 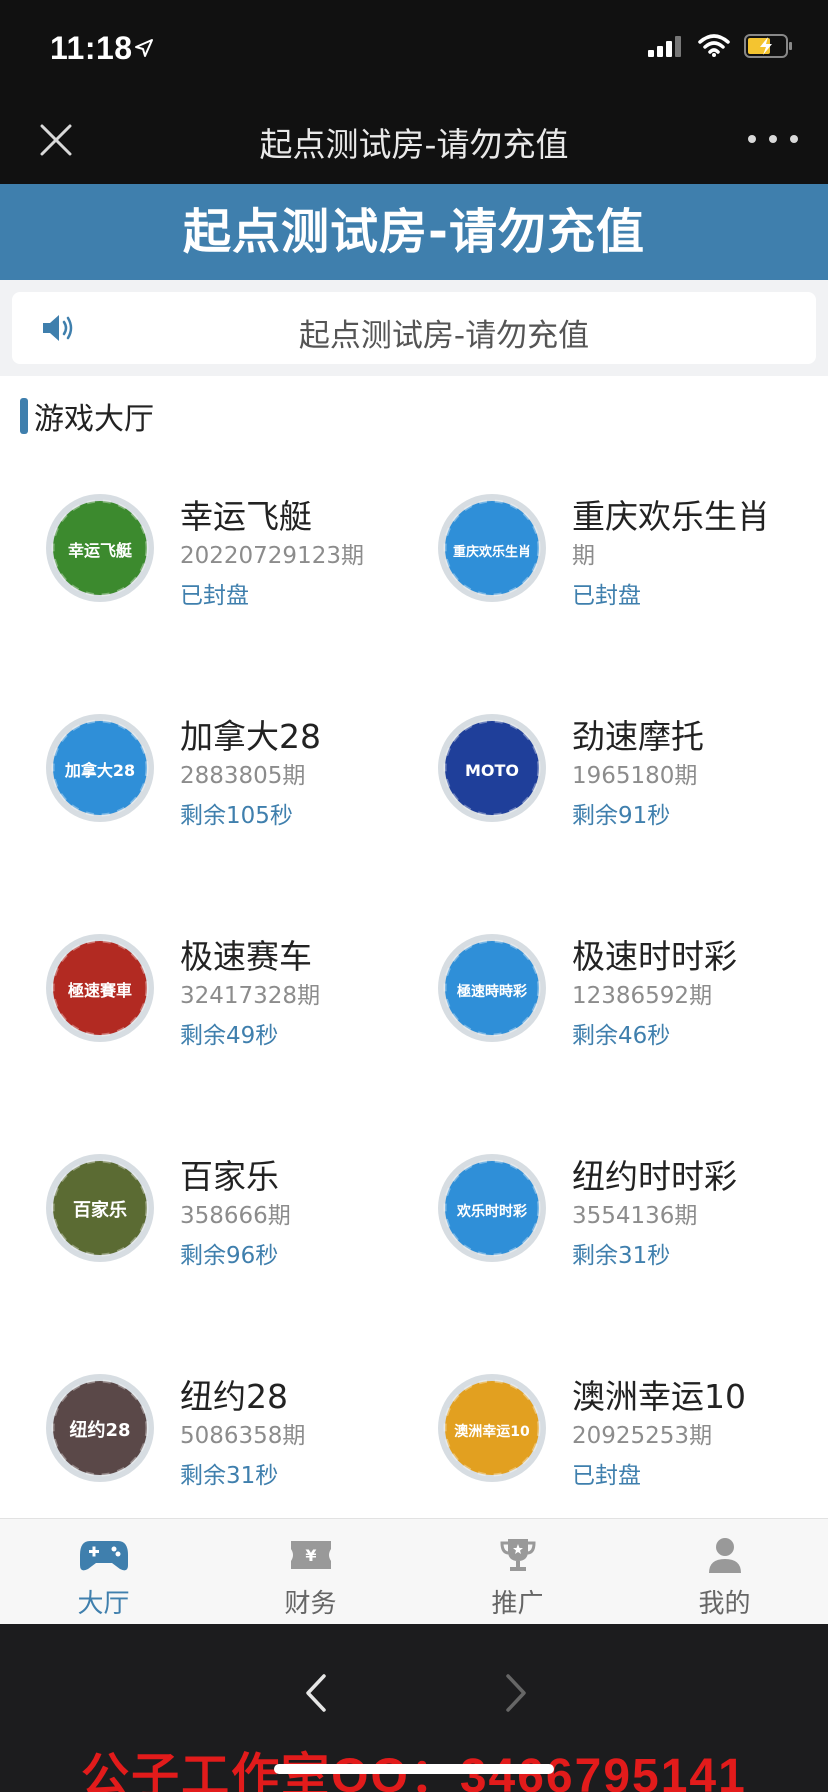 I want to click on svg-text: MOTO, so click(x=492, y=770).